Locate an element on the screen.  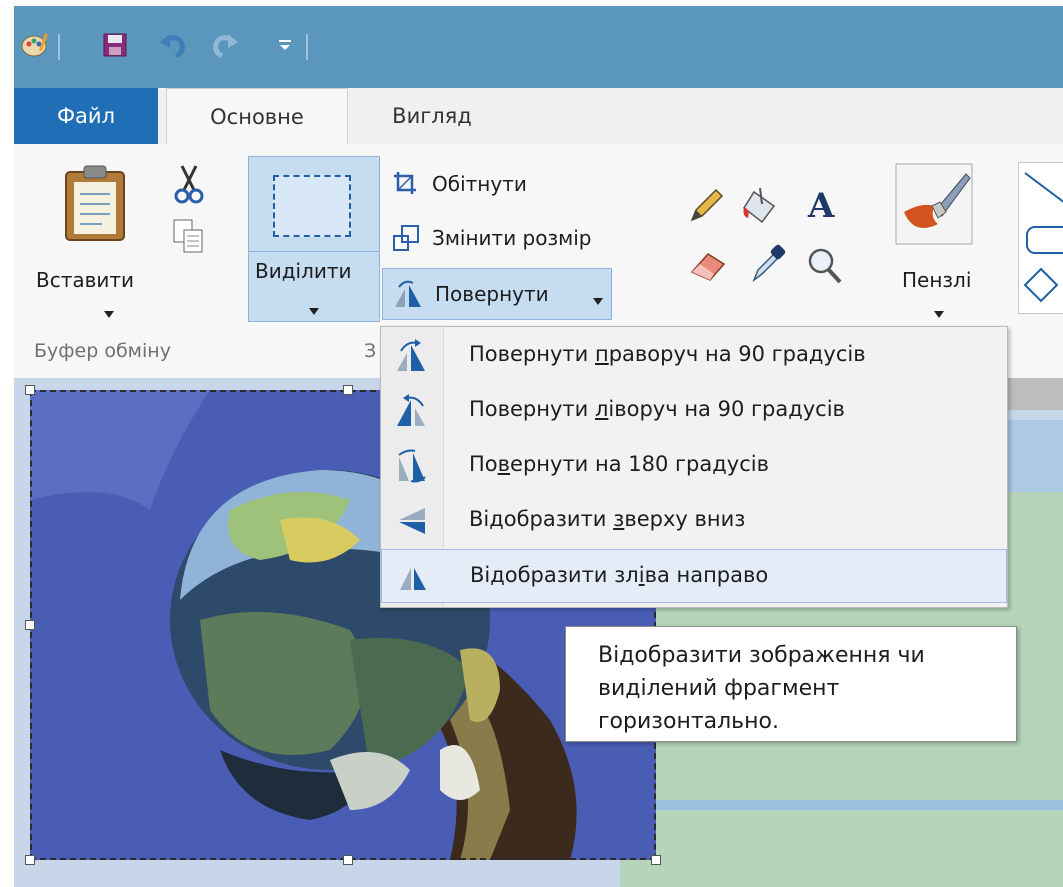
shape-diamond-icon is located at coordinates (1043, 287).